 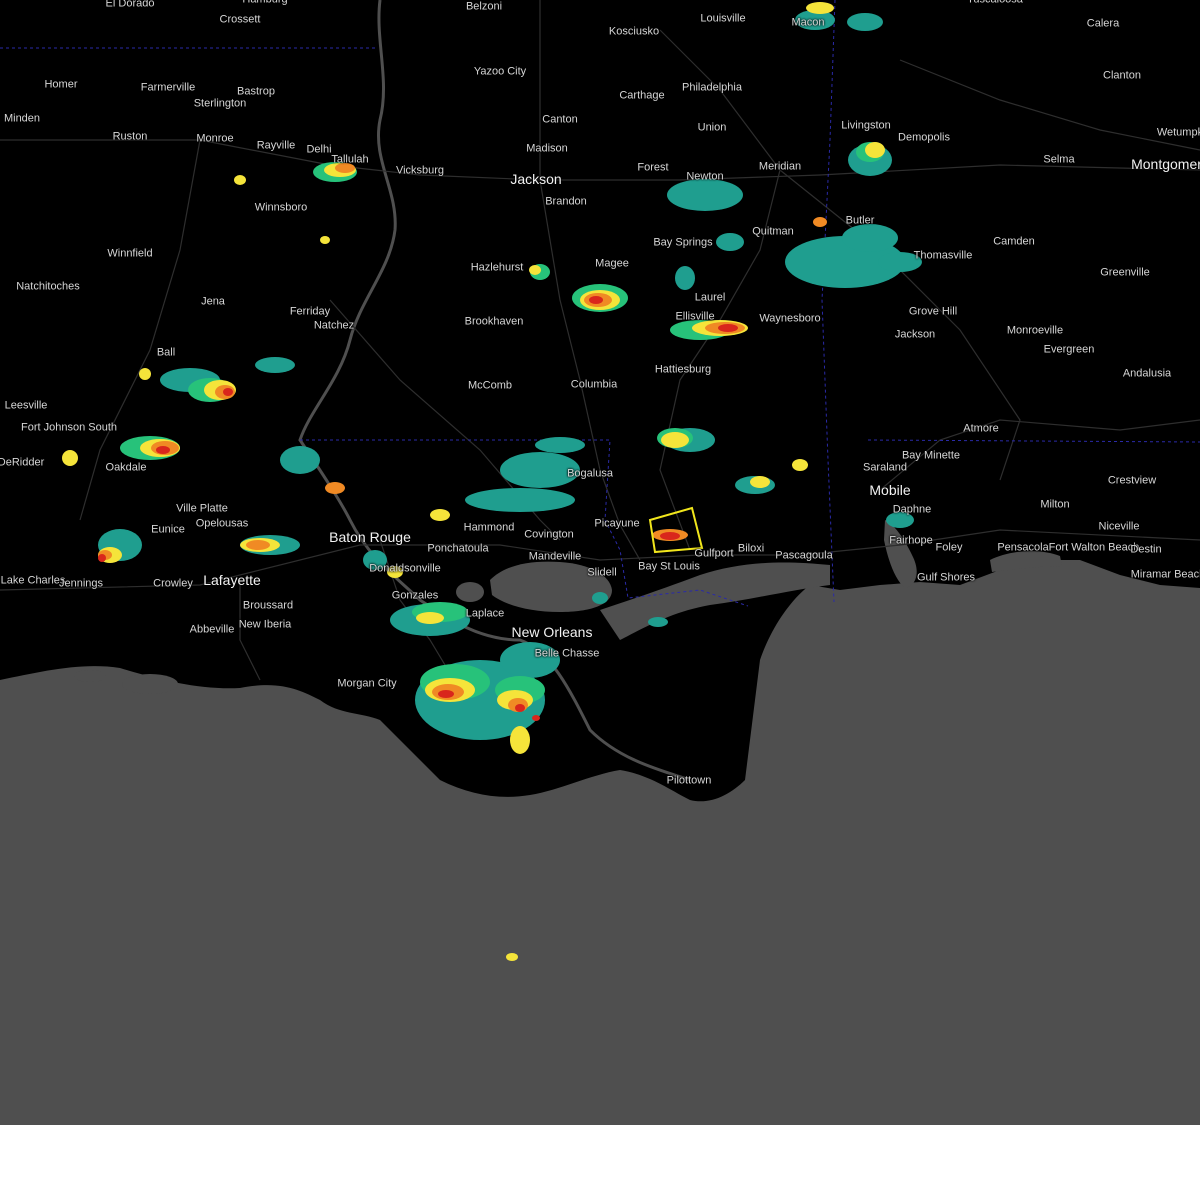 What do you see at coordinates (600, 1162) in the screenshot?
I see `footer-area` at bounding box center [600, 1162].